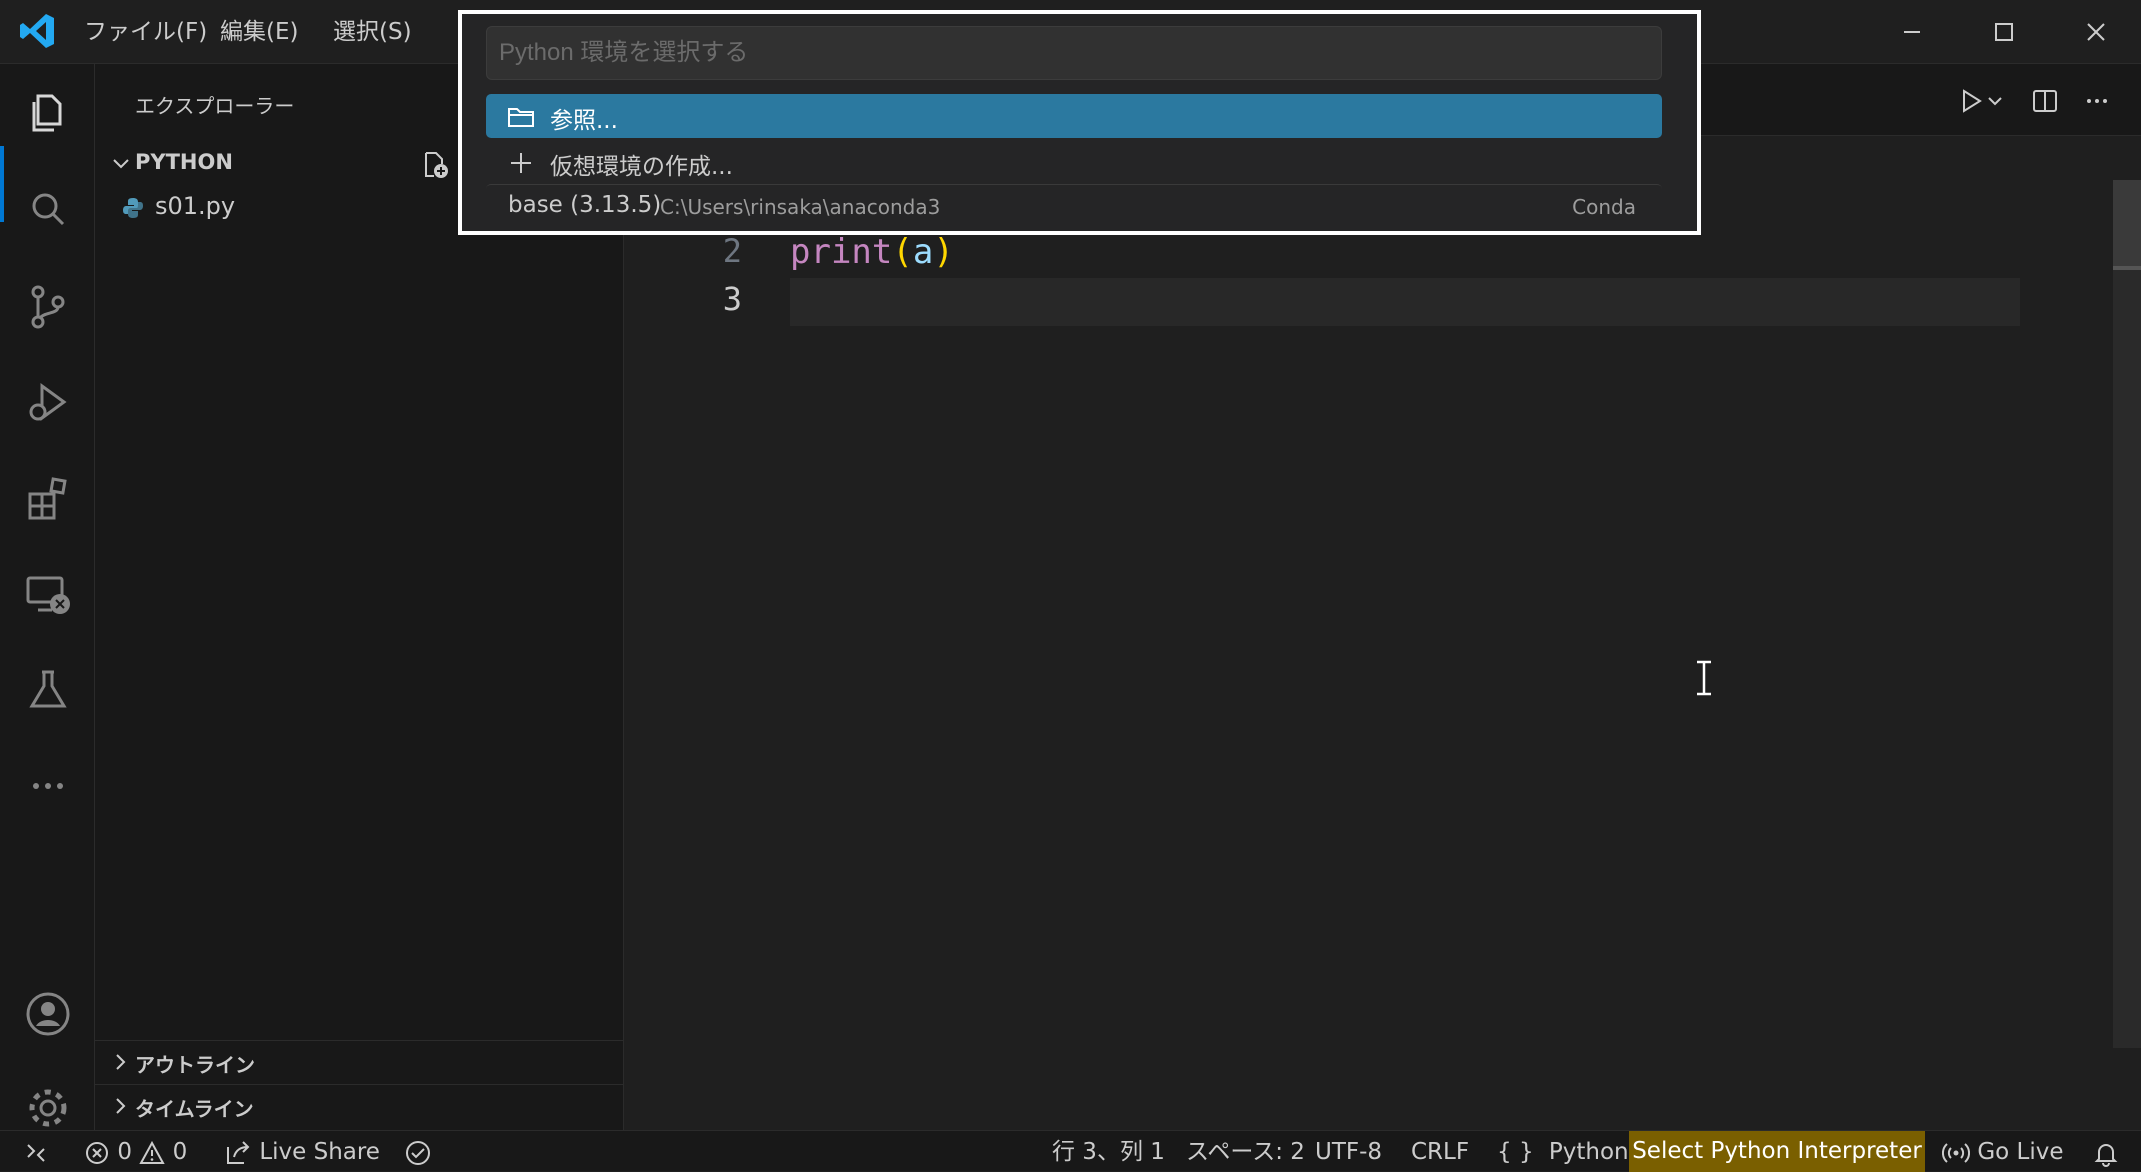 The height and width of the screenshot is (1172, 2141). What do you see at coordinates (97, 1152) in the screenshot?
I see `error-icon` at bounding box center [97, 1152].